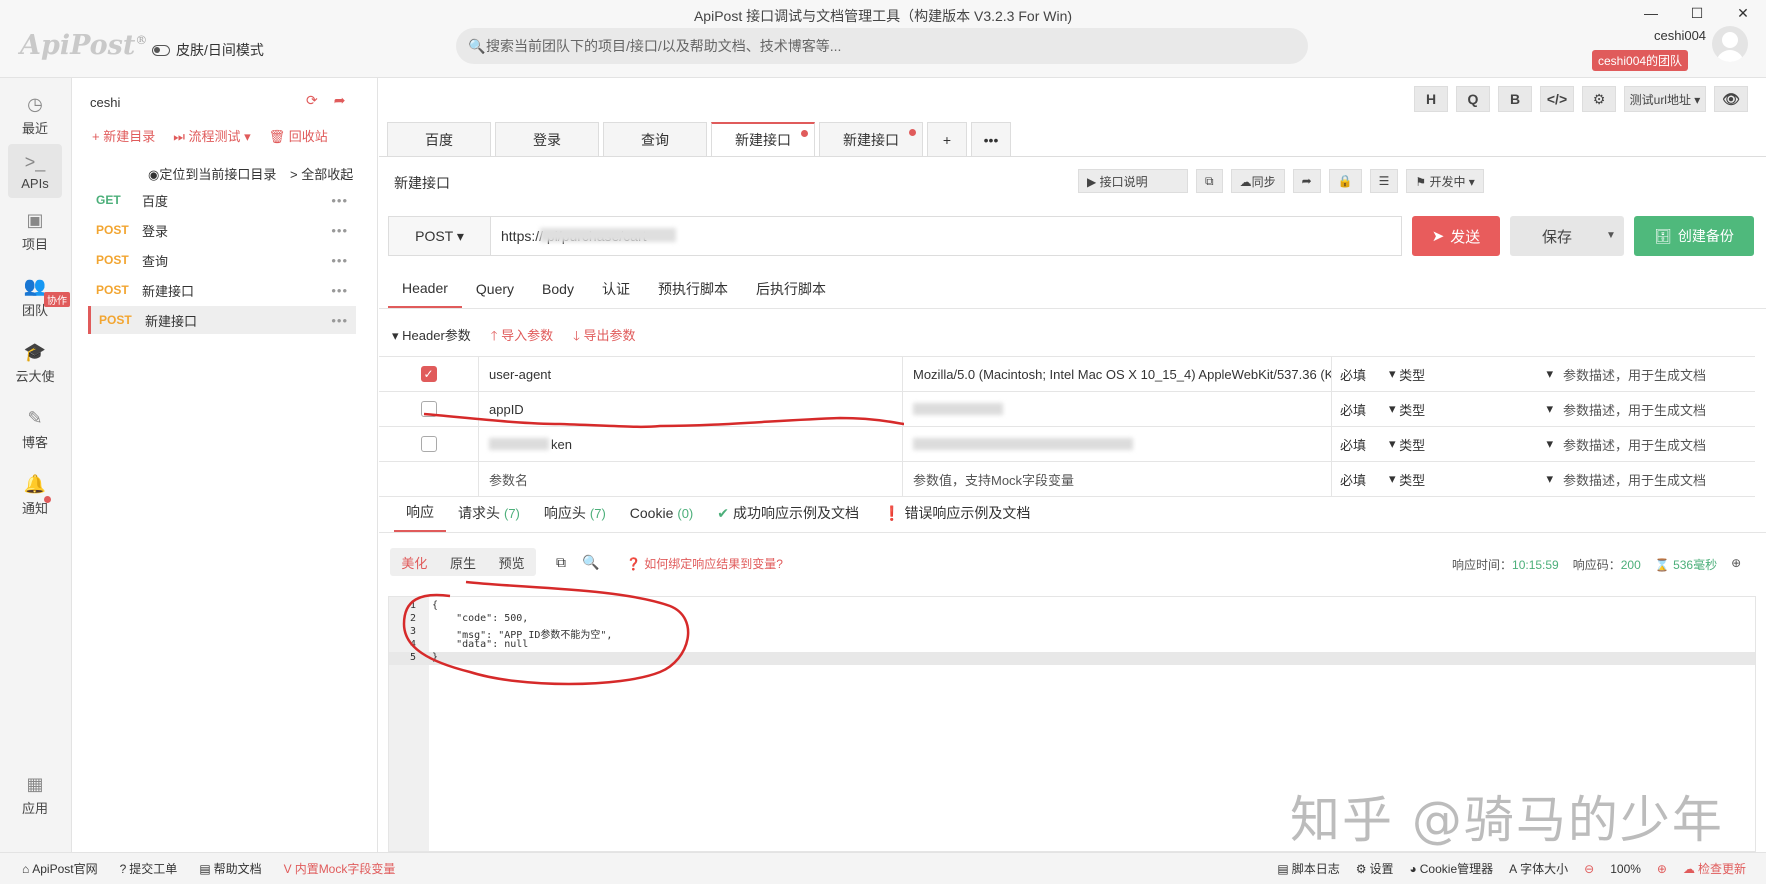 This screenshot has width=1766, height=884. What do you see at coordinates (420, 513) in the screenshot?
I see `tab-response: 响应` at bounding box center [420, 513].